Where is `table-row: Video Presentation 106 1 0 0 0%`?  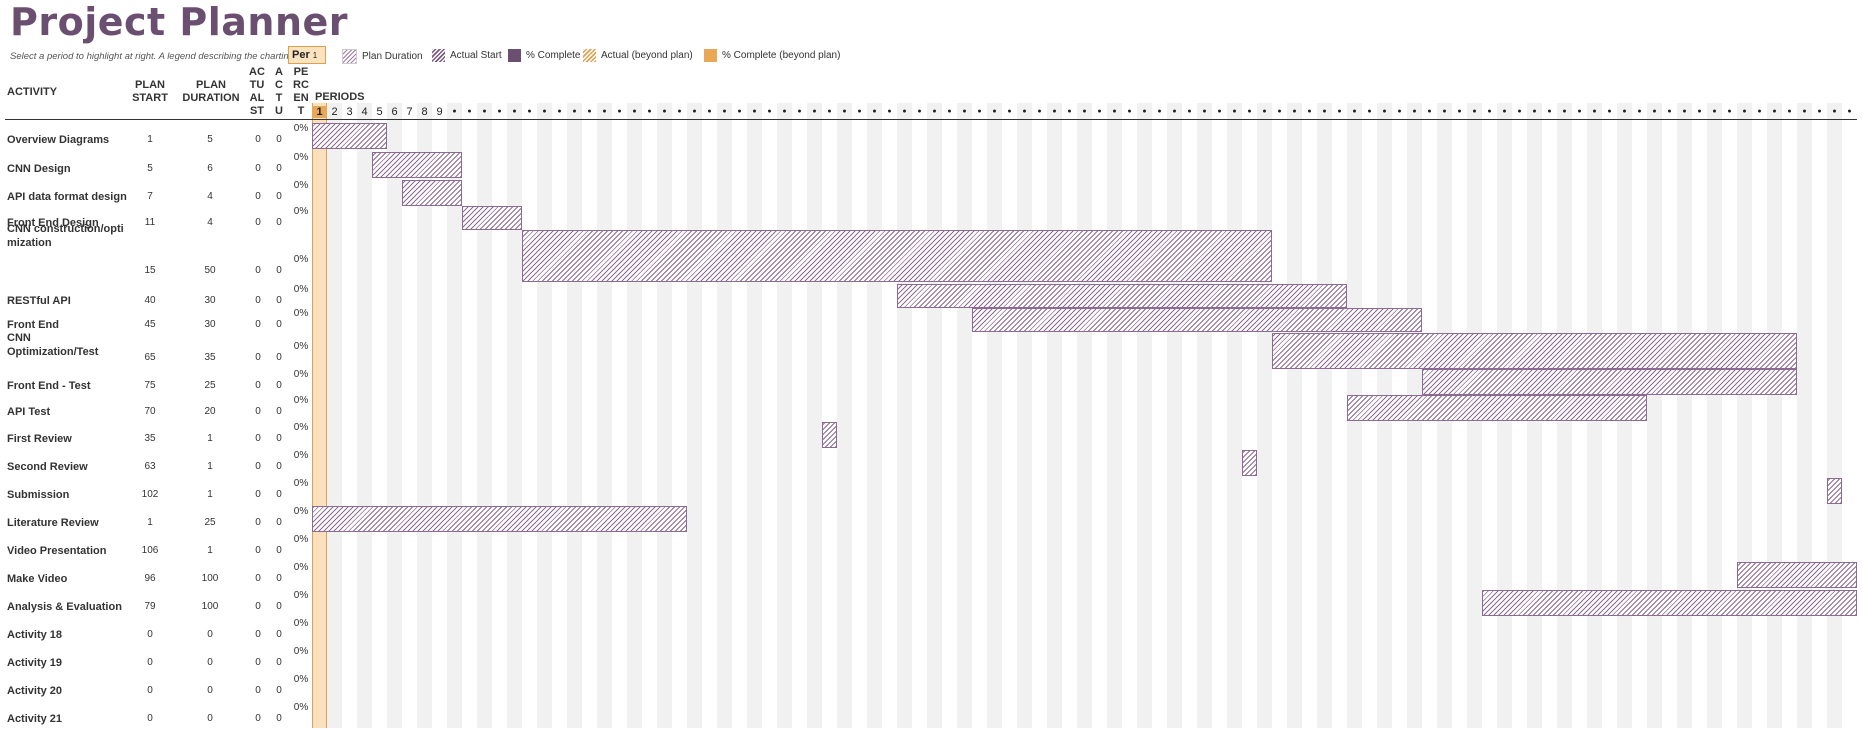
table-row: Video Presentation 106 1 0 0 0% is located at coordinates (156, 548).